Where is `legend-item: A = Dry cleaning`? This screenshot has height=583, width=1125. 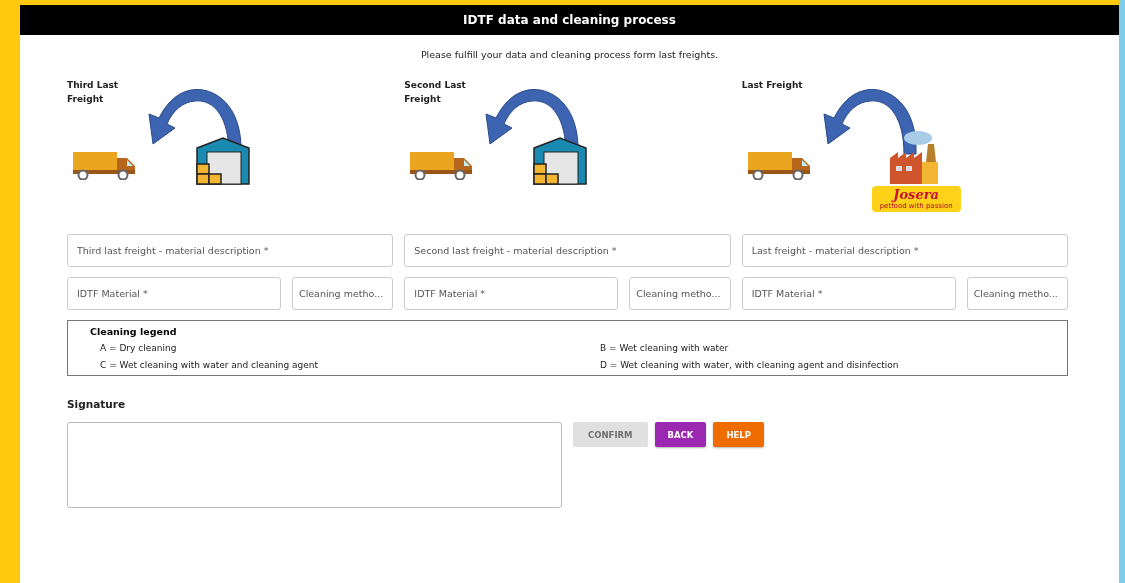
legend-item: A = Dry cleaning is located at coordinates (139, 348).